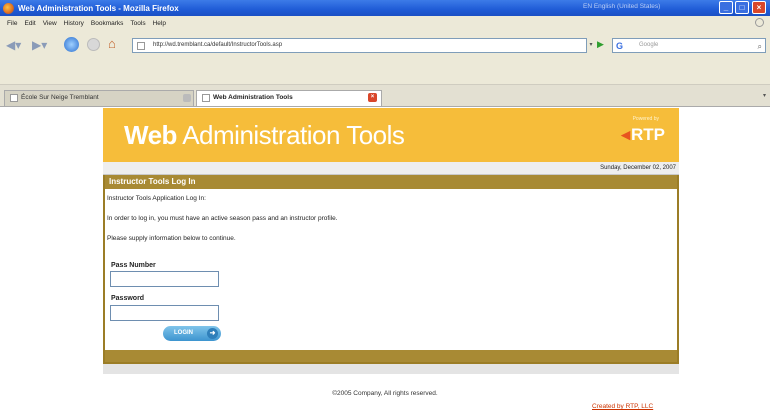  What do you see at coordinates (600, 44) in the screenshot?
I see `go-icon: ▶` at bounding box center [600, 44].